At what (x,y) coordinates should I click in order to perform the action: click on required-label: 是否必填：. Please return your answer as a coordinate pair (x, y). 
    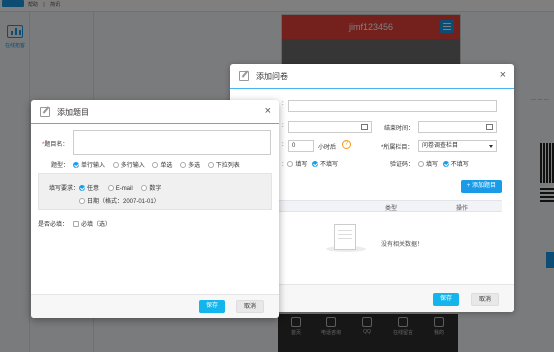
    Looking at the image, I should click on (53, 225).